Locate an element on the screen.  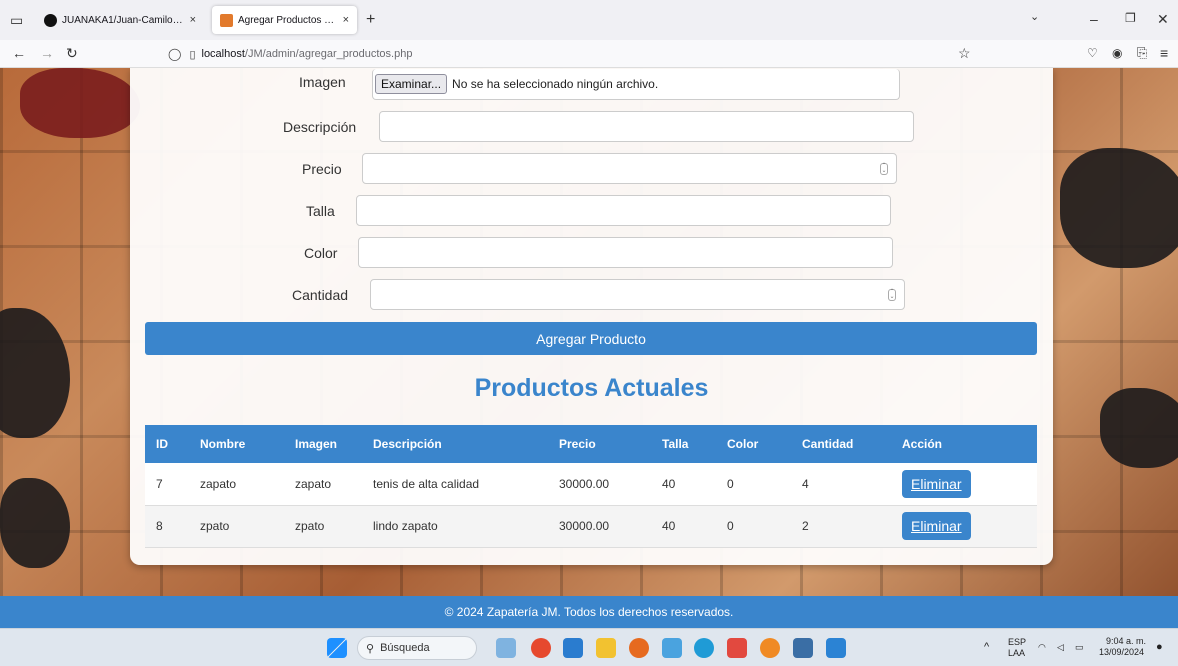
cell-descripcion: lindo zapato is located at coordinates (455, 526).